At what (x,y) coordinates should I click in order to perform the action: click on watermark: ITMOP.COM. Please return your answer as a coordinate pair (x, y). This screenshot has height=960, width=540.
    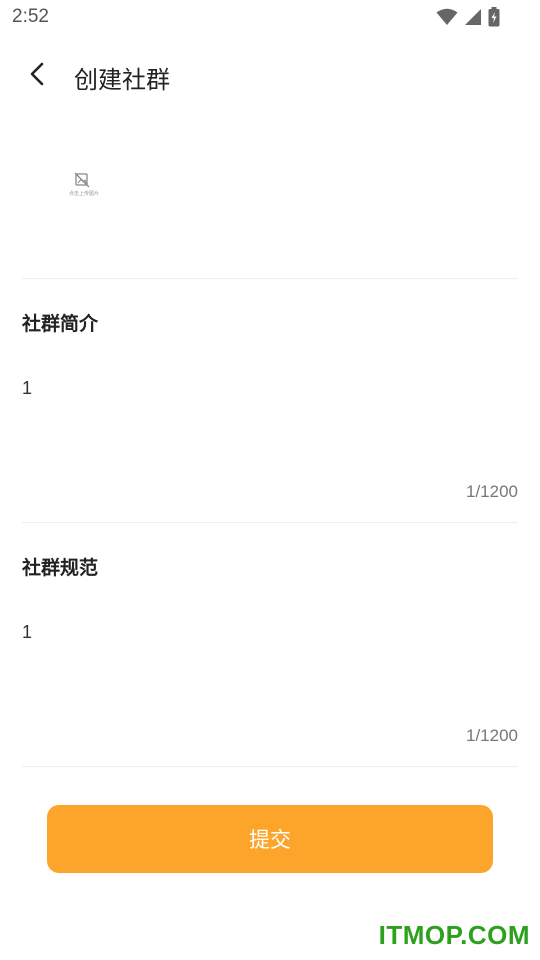
    Looking at the image, I should click on (454, 935).